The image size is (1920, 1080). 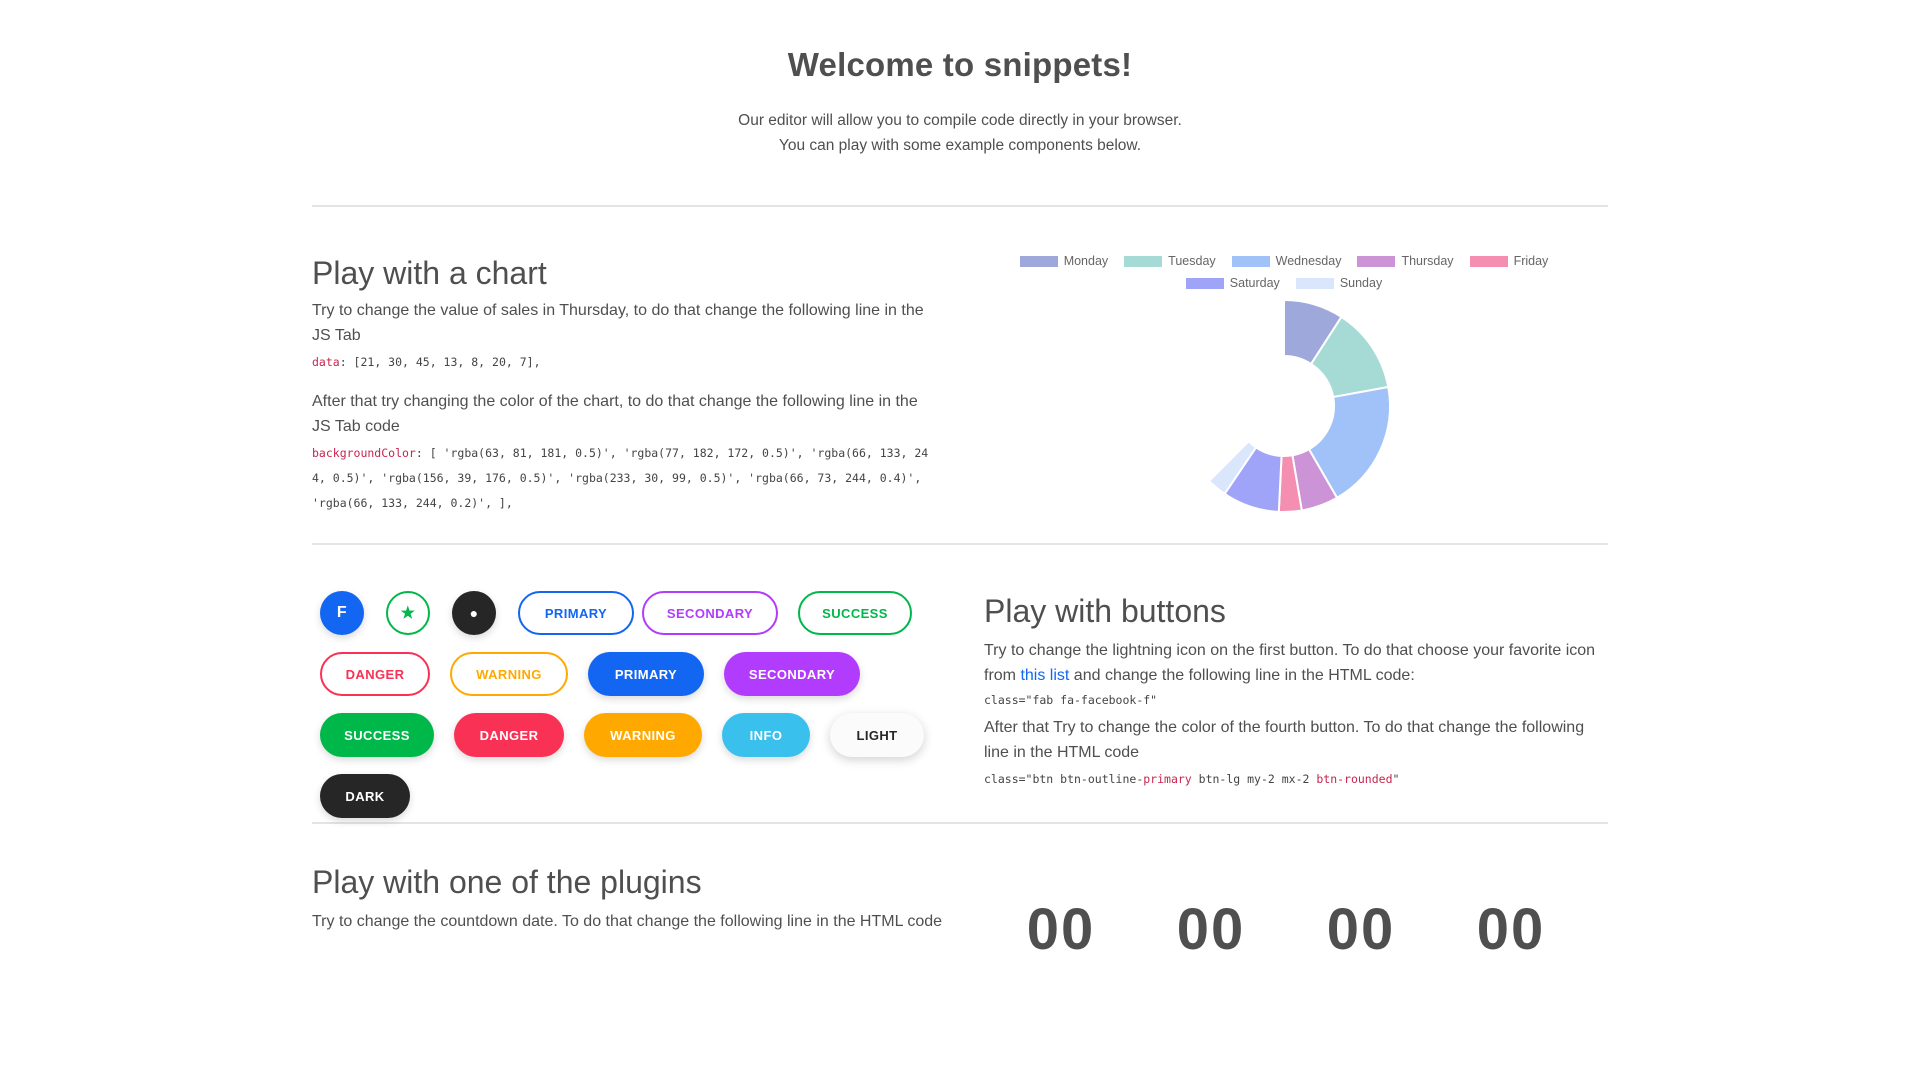 What do you see at coordinates (1361, 283) in the screenshot?
I see `legend-label: Sunday` at bounding box center [1361, 283].